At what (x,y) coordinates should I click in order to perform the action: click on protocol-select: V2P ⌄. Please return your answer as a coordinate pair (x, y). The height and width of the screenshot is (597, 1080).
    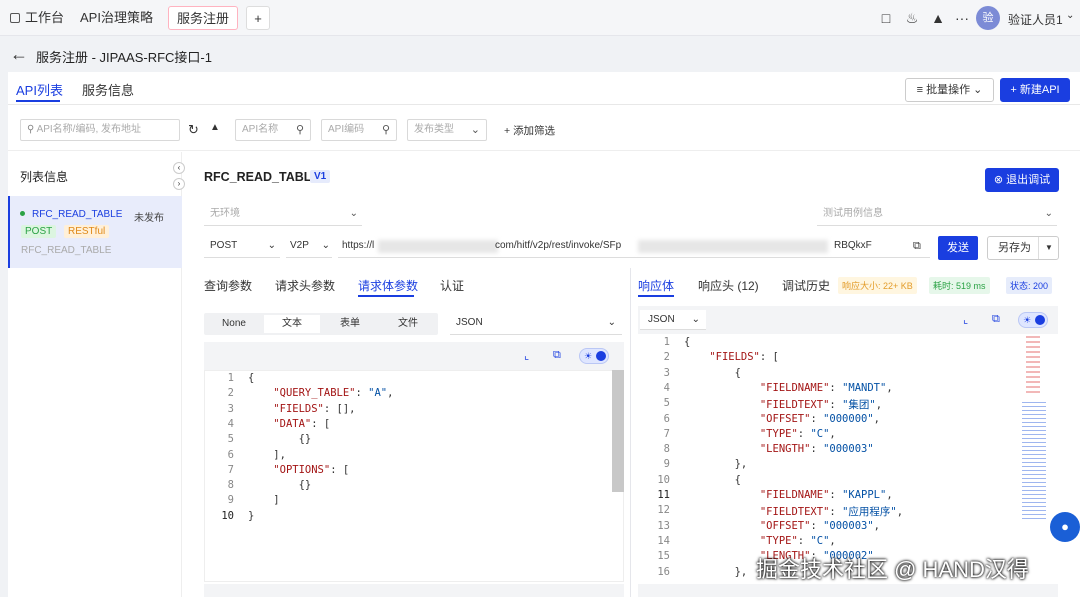
    Looking at the image, I should click on (309, 247).